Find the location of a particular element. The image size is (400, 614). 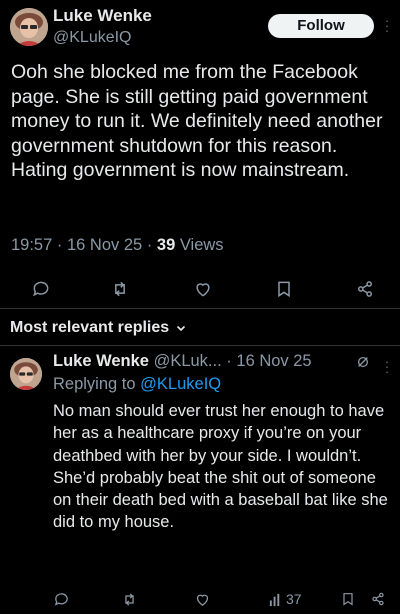

analytics-button: 37 is located at coordinates (285, 599).